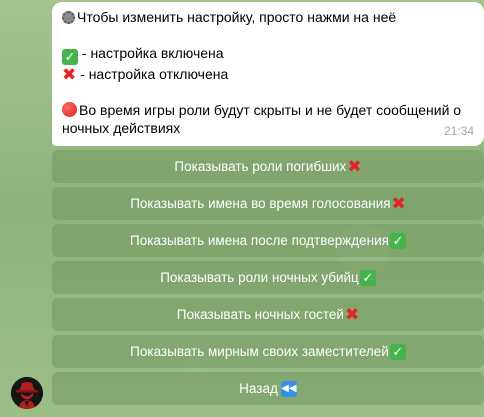  Describe the element at coordinates (121, 128) in the screenshot. I see `message-line-warning-cont: ночных действиях` at that location.